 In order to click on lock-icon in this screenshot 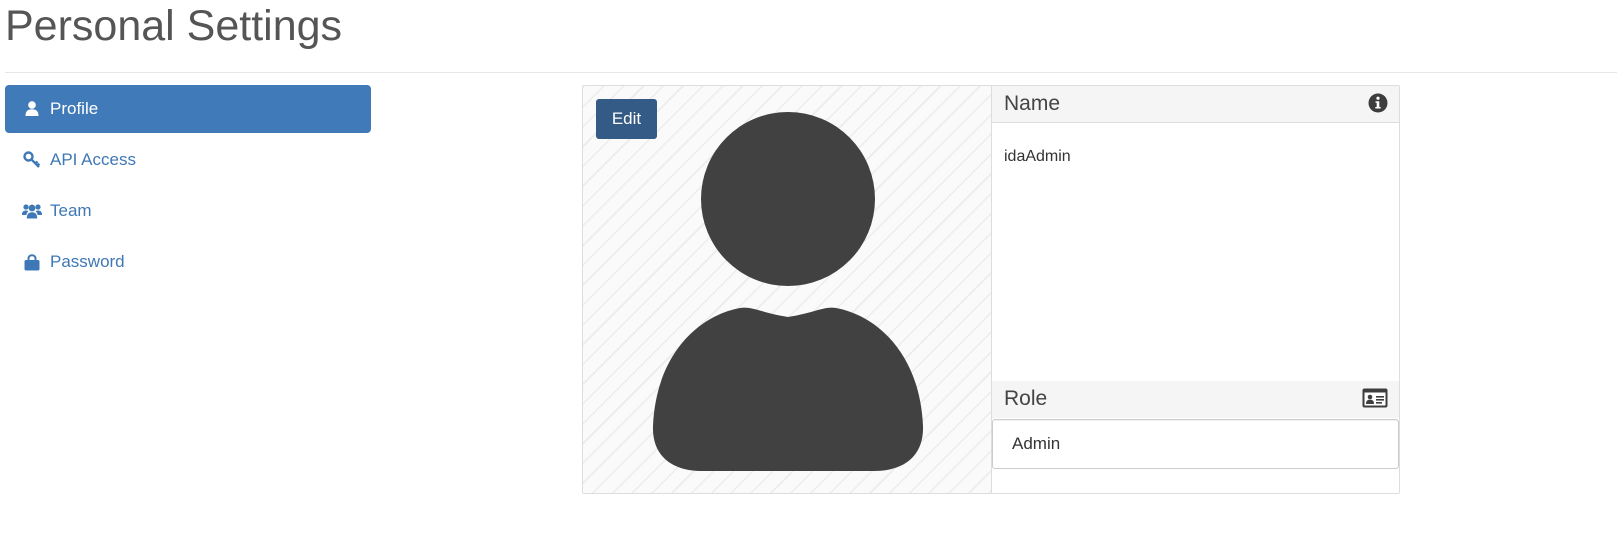, I will do `click(32, 262)`.